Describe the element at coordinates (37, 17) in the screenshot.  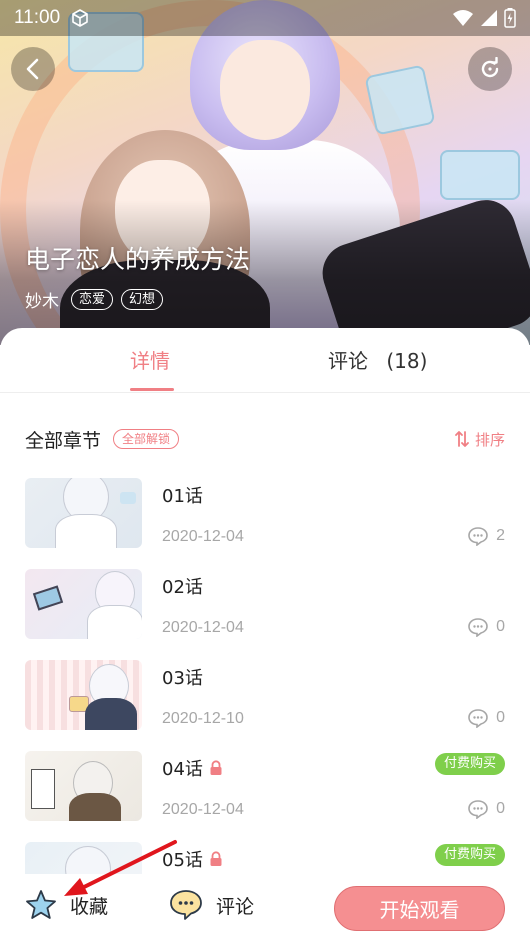
I see `status-time: 11:00` at that location.